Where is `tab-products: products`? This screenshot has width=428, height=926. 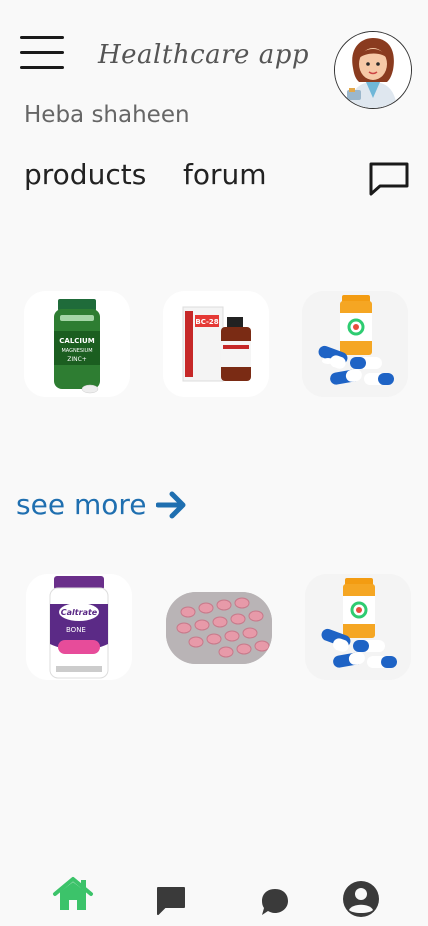
tab-products: products is located at coordinates (85, 174).